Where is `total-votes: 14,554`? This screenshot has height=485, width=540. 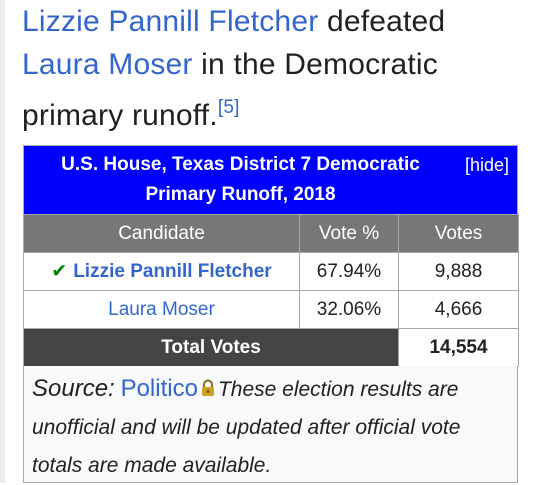
total-votes: 14,554 is located at coordinates (458, 347).